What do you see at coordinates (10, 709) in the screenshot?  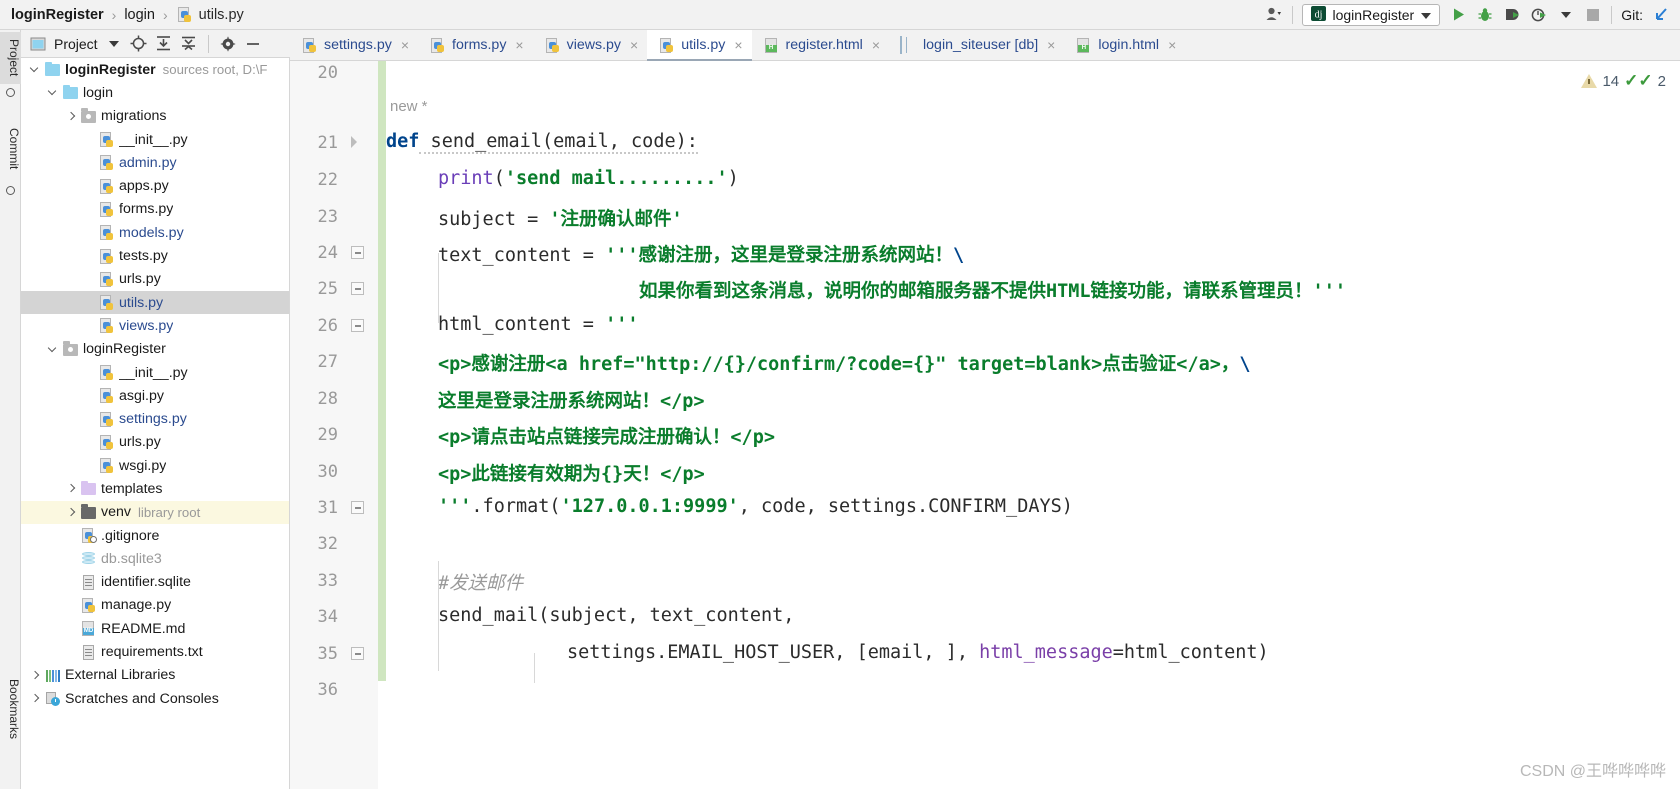 I see `tool-tab-bookmarks: Bookmarks` at bounding box center [10, 709].